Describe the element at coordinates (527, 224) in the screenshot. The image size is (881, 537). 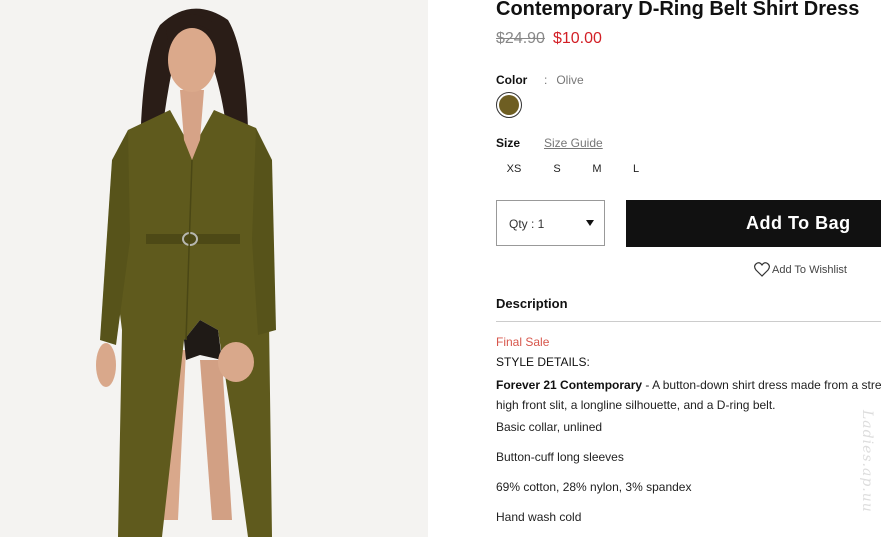
I see `quantity-label: Qty : 1` at that location.